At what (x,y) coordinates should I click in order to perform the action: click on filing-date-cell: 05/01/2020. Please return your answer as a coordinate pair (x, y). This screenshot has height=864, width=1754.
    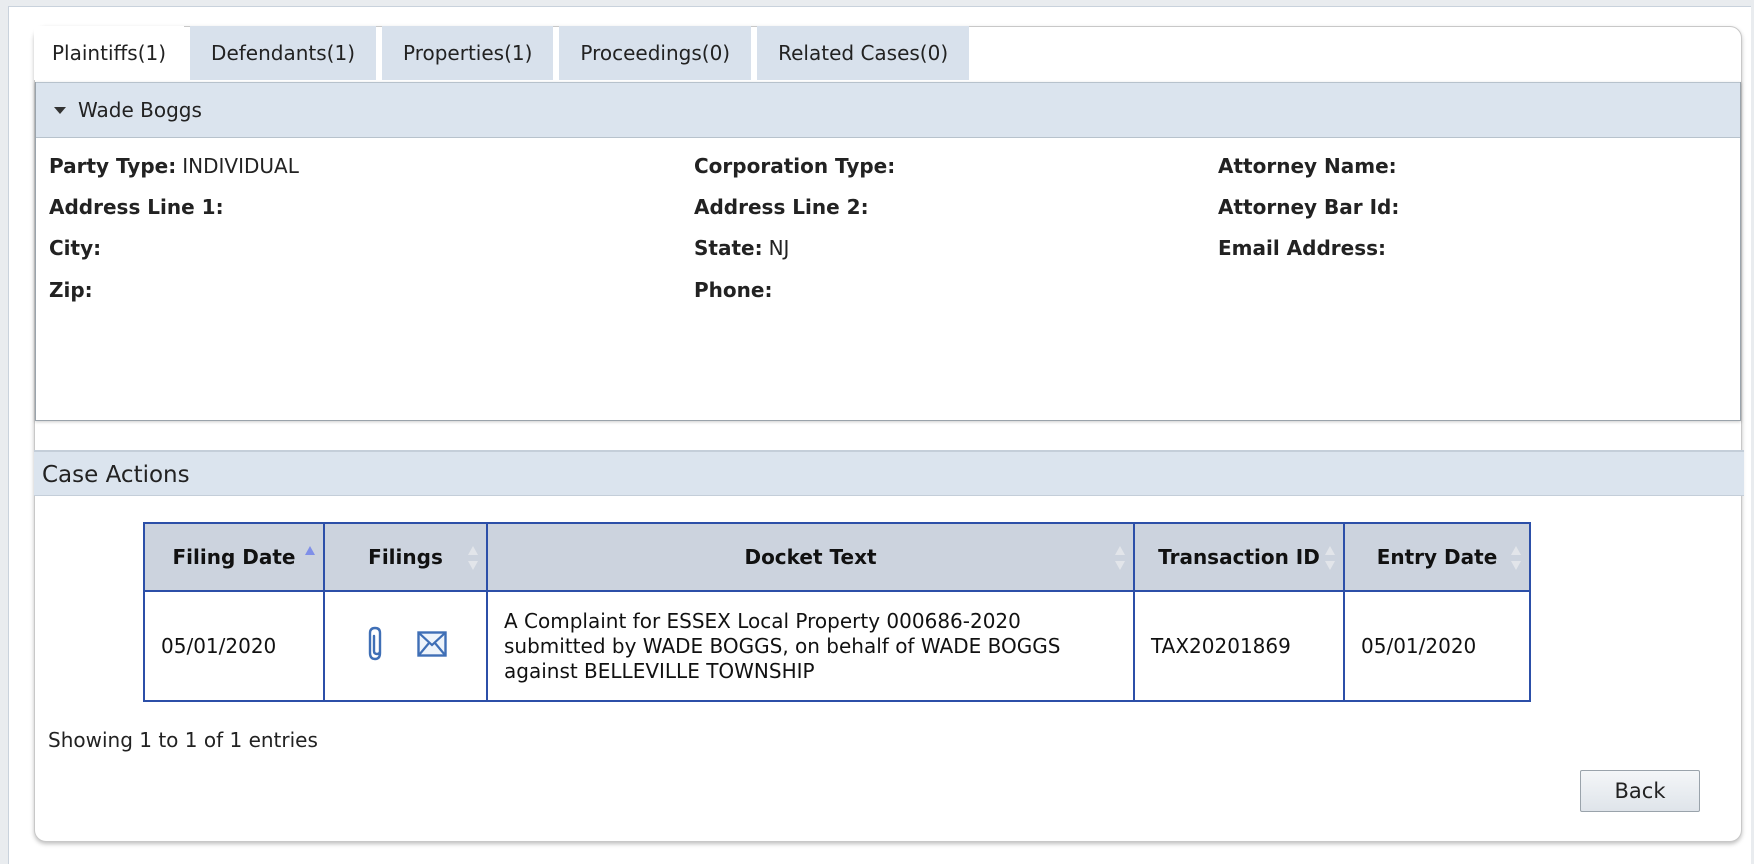
    Looking at the image, I should click on (234, 646).